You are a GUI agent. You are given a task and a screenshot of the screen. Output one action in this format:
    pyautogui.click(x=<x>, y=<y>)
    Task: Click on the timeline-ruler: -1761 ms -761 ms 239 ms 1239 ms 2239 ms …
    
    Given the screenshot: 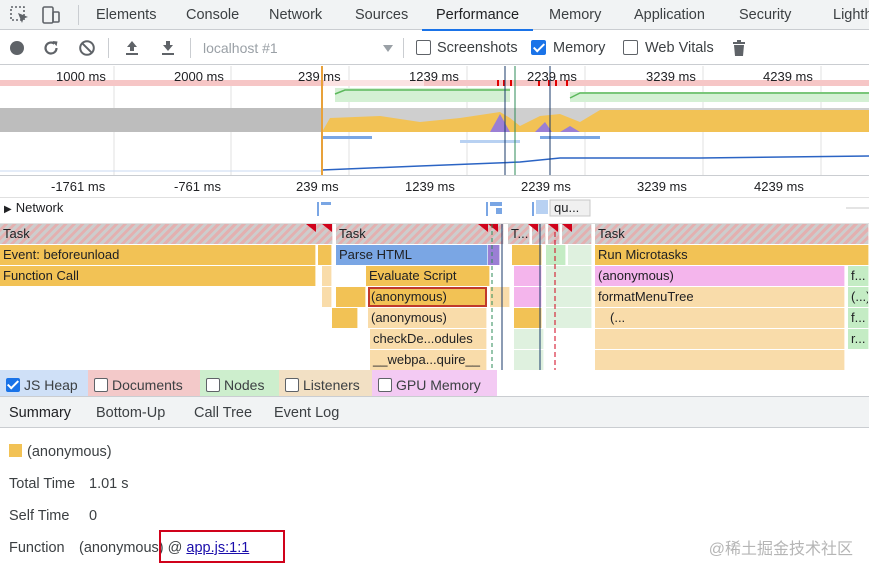 What is the action you would take?
    pyautogui.click(x=434, y=187)
    